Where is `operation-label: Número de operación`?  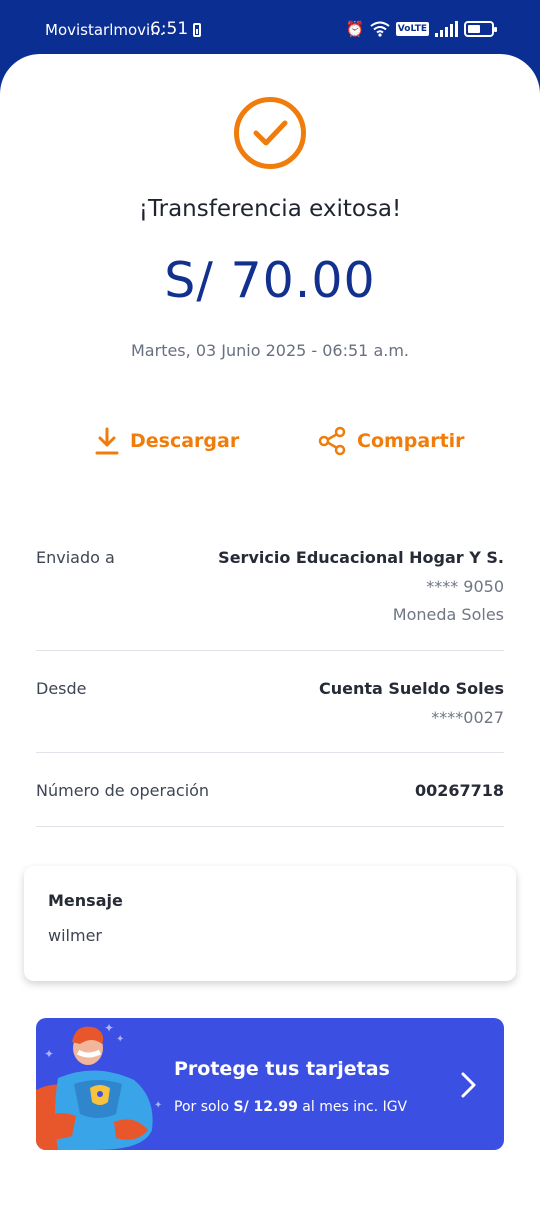
operation-label: Número de operación is located at coordinates (123, 790).